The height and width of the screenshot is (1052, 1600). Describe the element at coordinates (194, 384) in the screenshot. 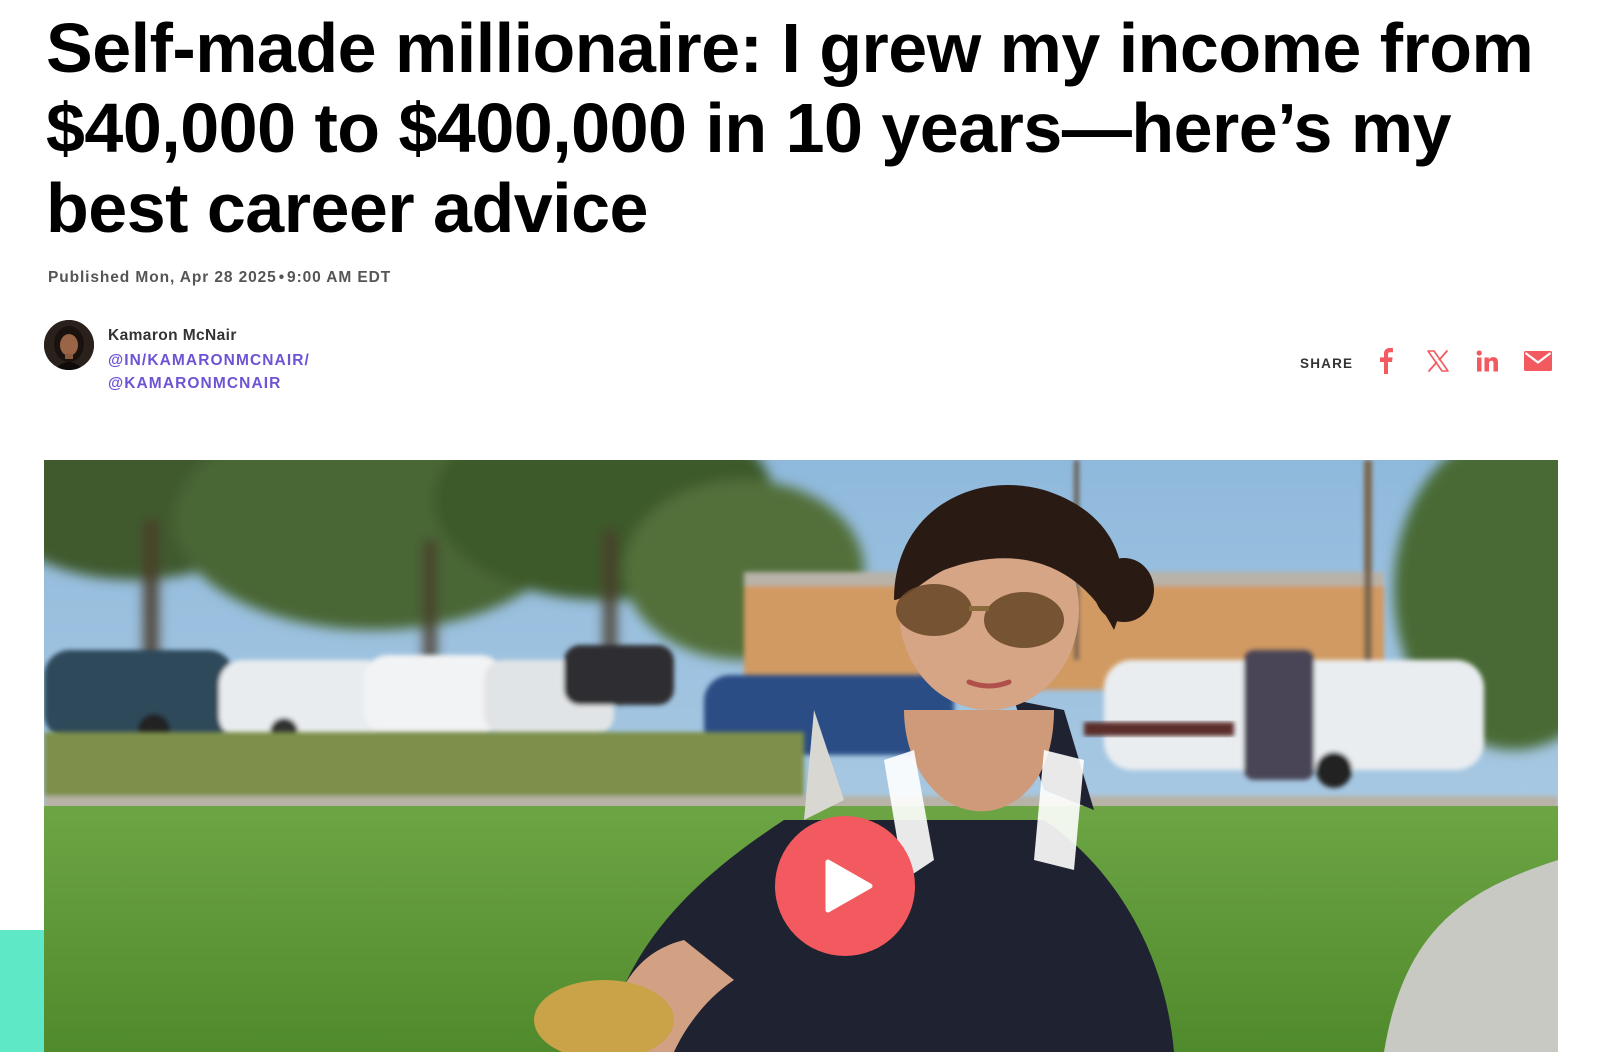

I see `author-twitter-link: @KAMARONMCNAIR` at that location.